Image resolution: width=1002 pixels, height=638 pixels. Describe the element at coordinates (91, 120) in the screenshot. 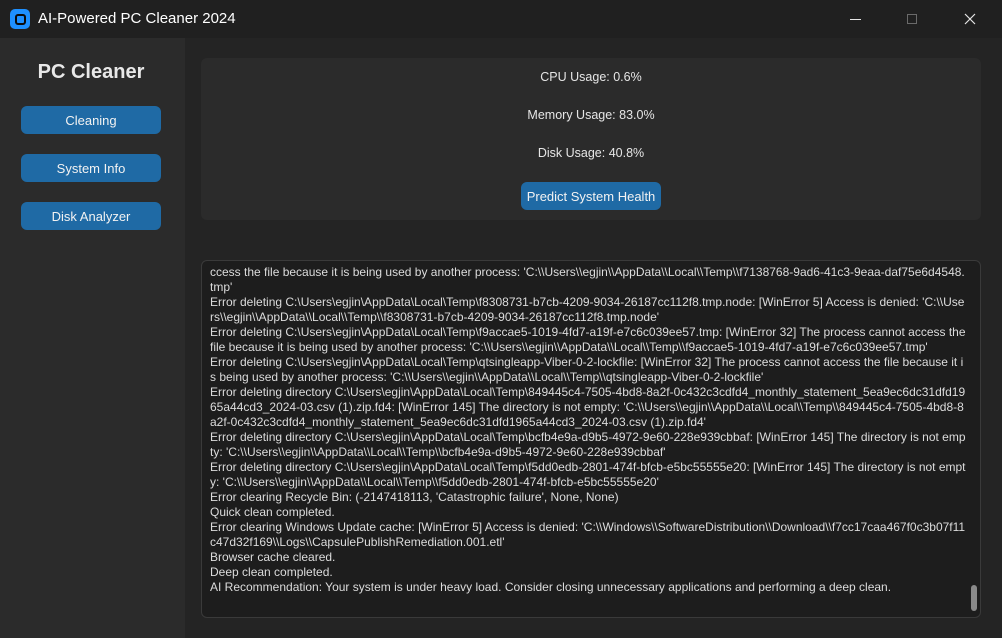

I see `cleaning-button: Cleaning` at that location.